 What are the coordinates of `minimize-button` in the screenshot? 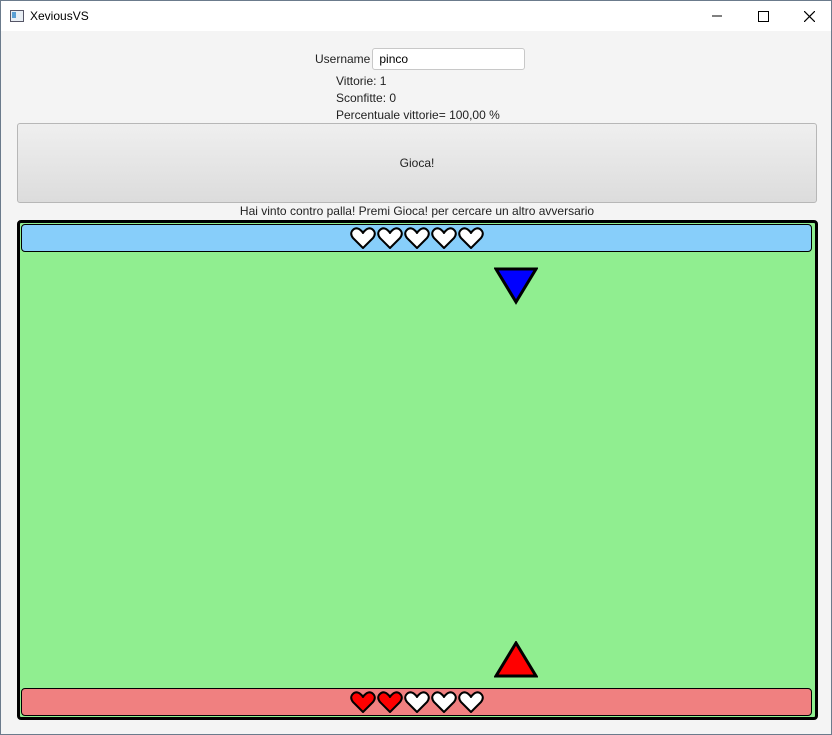 It's located at (717, 16).